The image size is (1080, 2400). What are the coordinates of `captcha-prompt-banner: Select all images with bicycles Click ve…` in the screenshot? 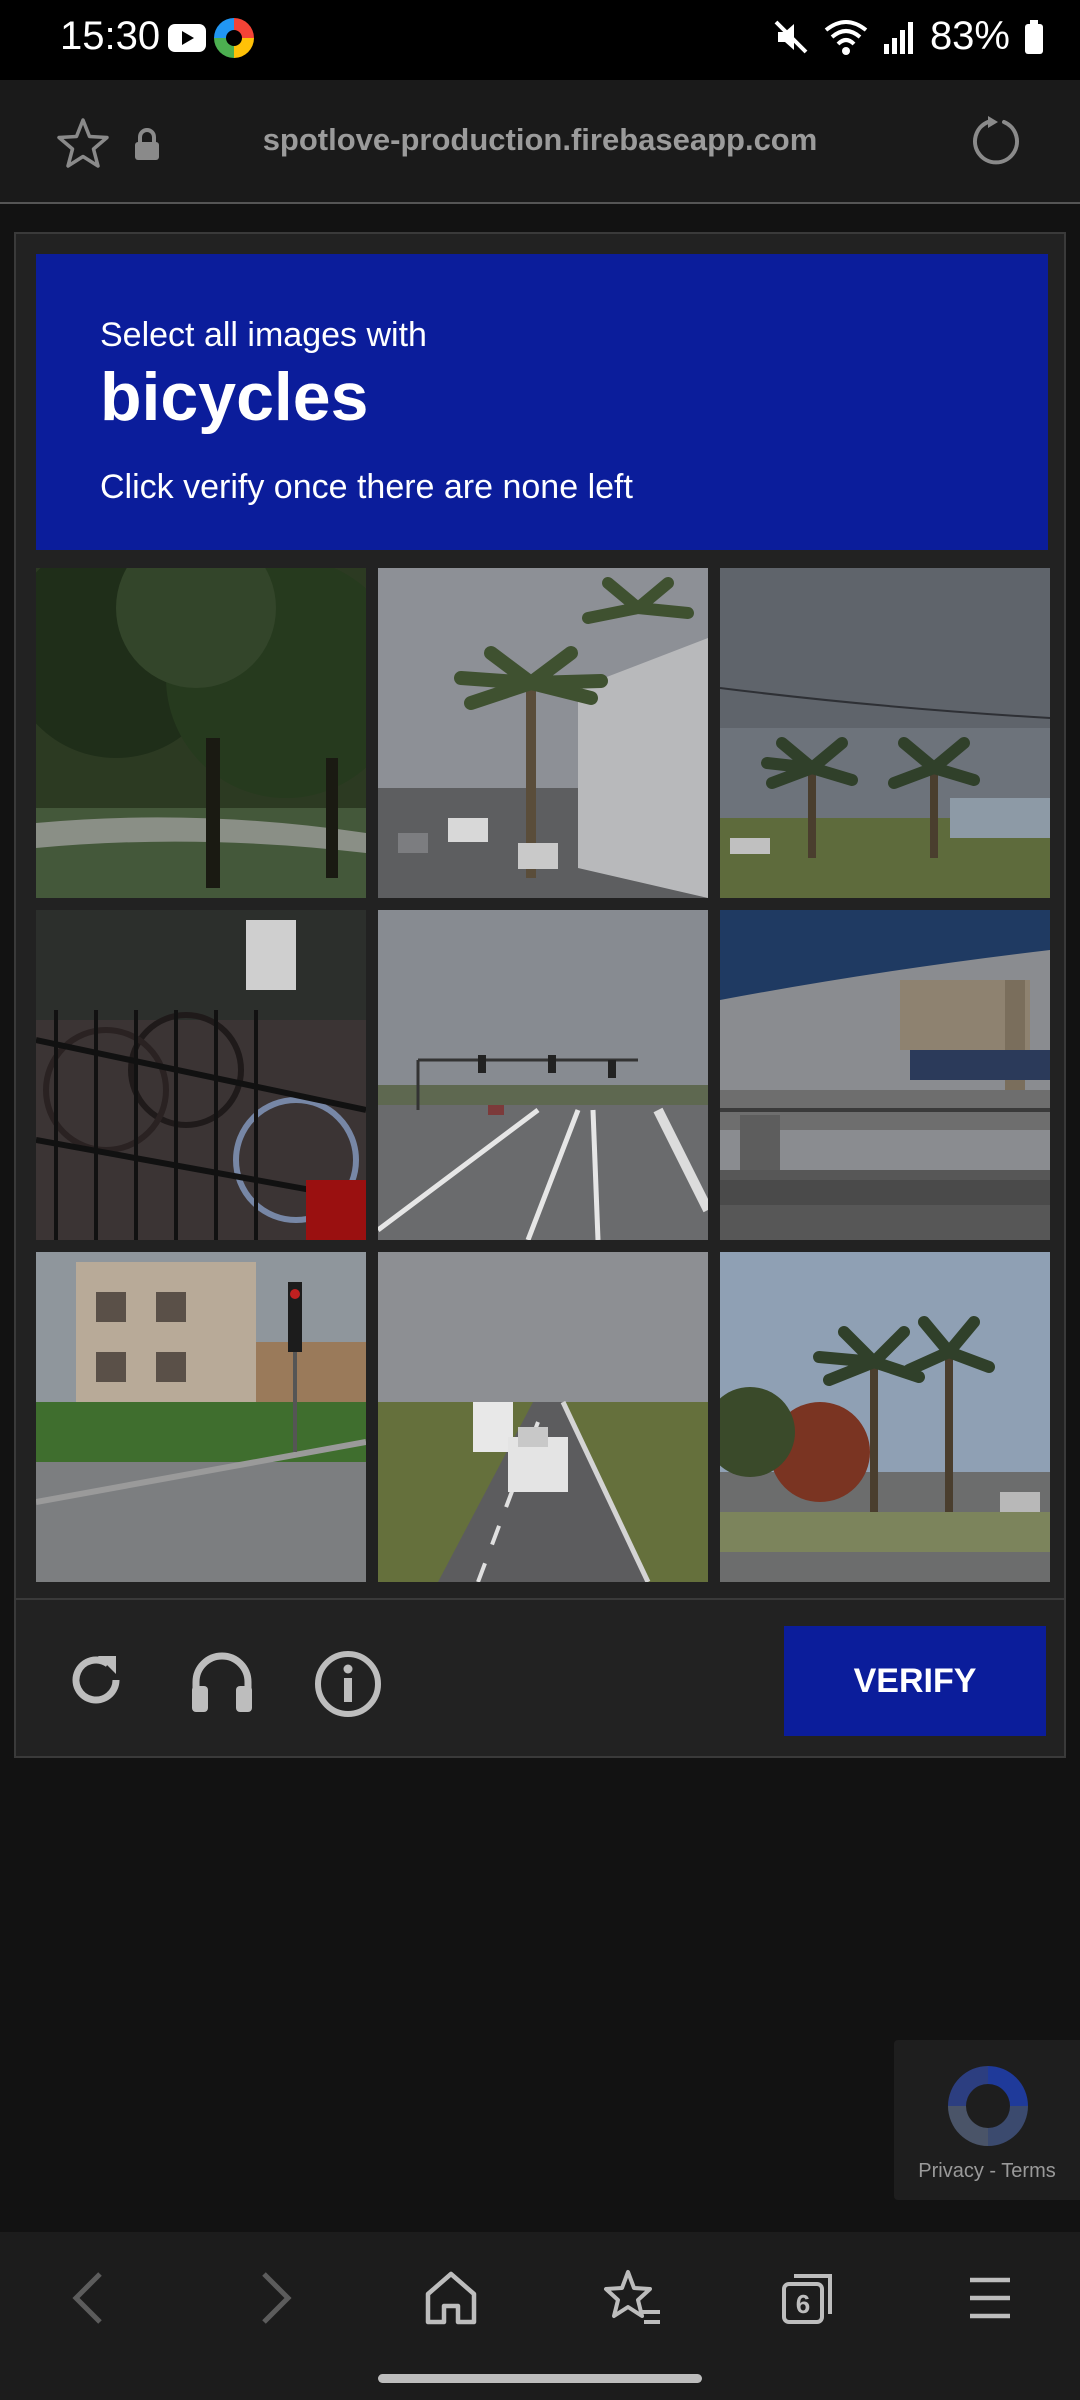 It's located at (542, 402).